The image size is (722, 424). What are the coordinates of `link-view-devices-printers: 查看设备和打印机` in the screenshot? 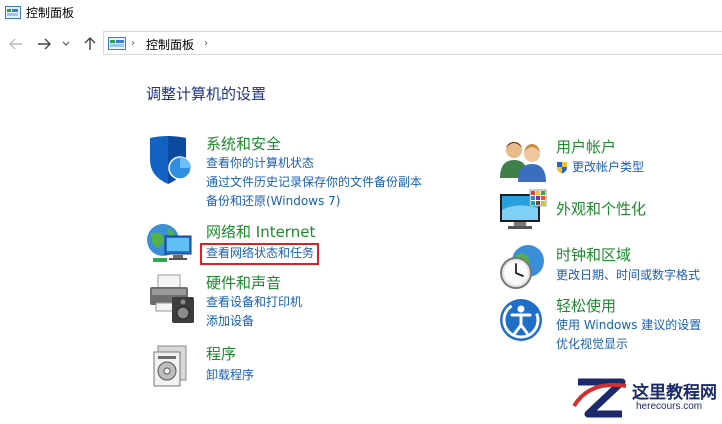 It's located at (254, 302).